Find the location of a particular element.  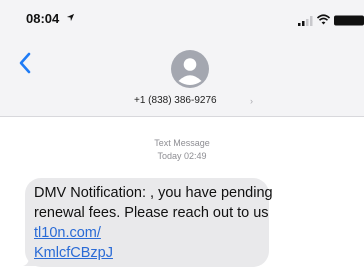

wifi-icon is located at coordinates (323, 19).